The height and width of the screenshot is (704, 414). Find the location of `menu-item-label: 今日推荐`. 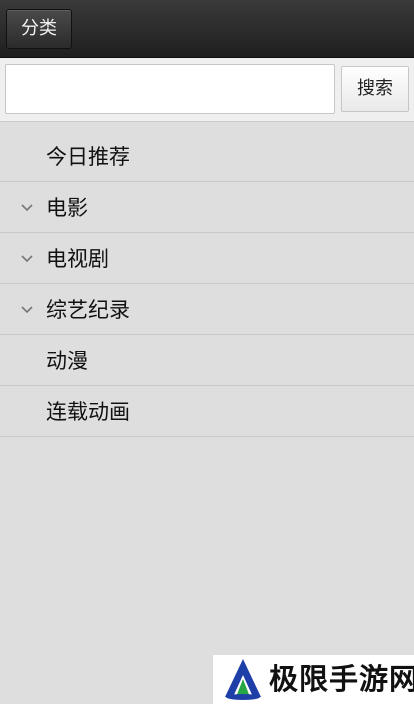

menu-item-label: 今日推荐 is located at coordinates (88, 157).